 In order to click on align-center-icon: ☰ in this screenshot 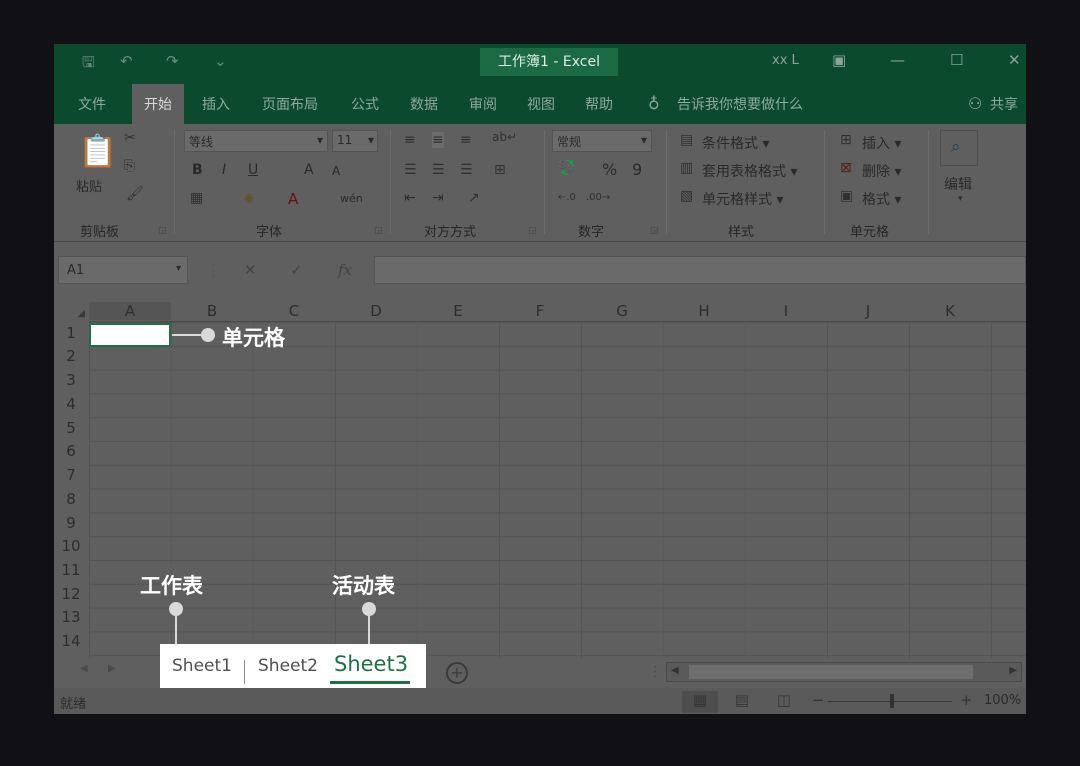, I will do `click(438, 170)`.